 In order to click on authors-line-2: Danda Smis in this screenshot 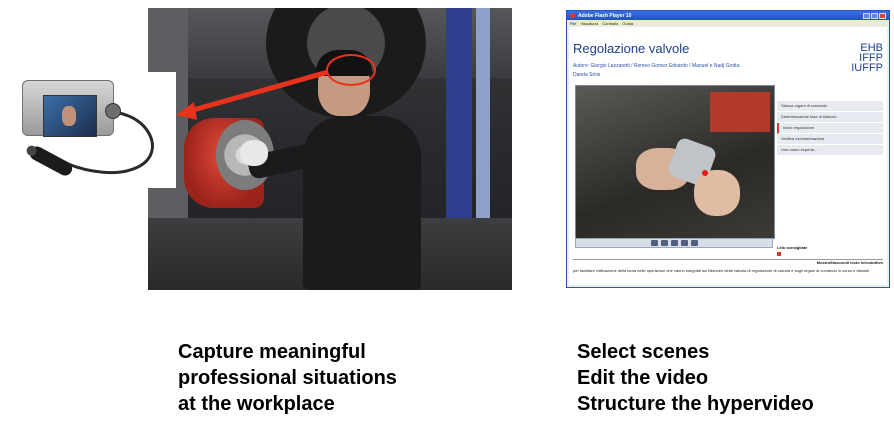, I will do `click(587, 75)`.